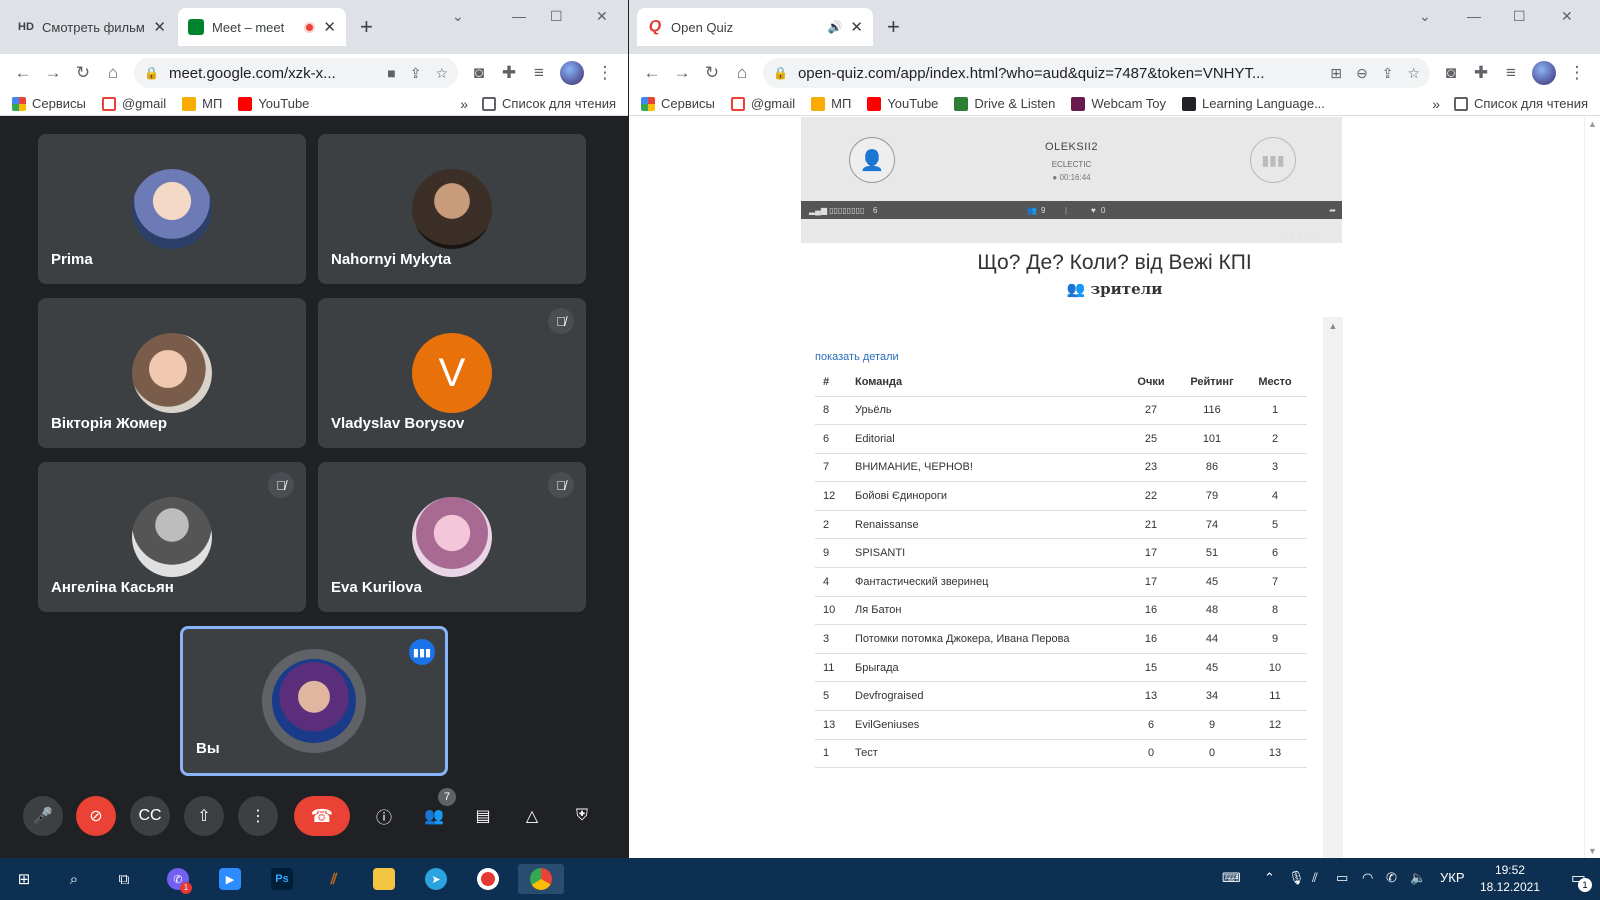  I want to click on volume-icon: ▂▄▆ ▯▯▯▯▯▯▯▯, so click(836, 210).